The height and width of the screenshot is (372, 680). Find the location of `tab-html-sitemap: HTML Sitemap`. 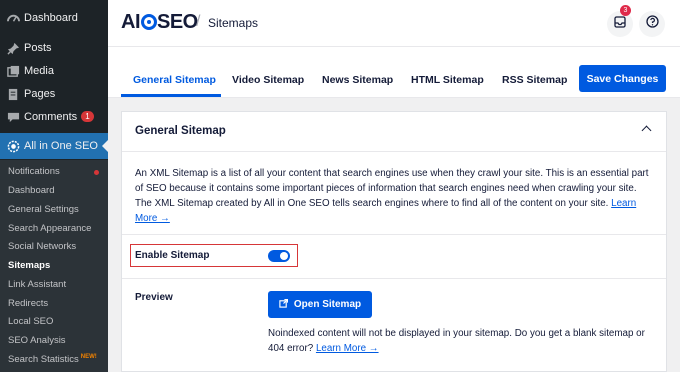

tab-html-sitemap: HTML Sitemap is located at coordinates (447, 80).